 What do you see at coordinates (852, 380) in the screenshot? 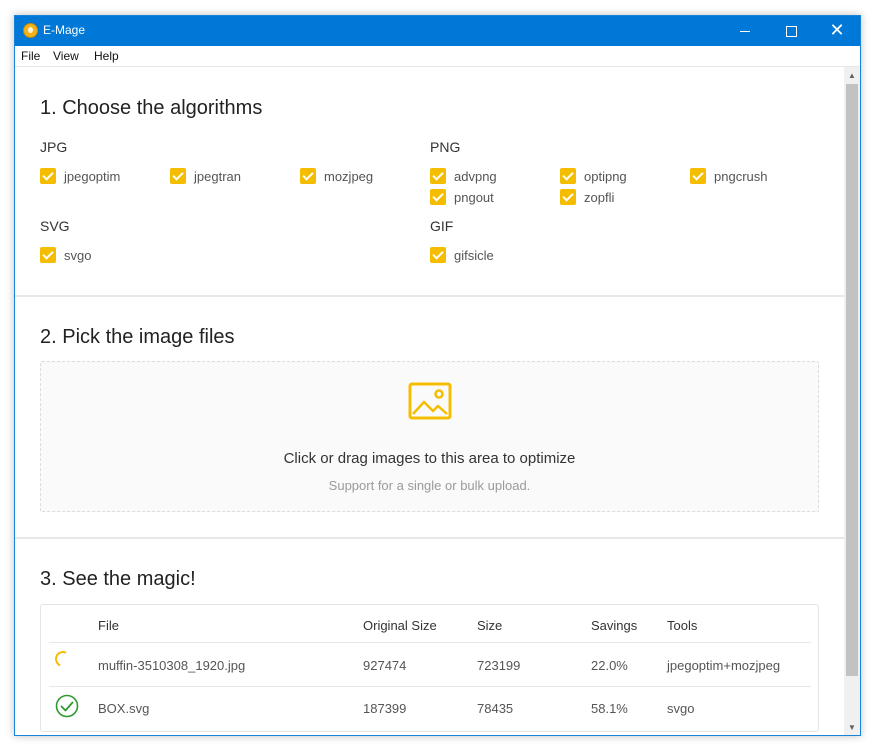
I see `scrollbar-thumb` at bounding box center [852, 380].